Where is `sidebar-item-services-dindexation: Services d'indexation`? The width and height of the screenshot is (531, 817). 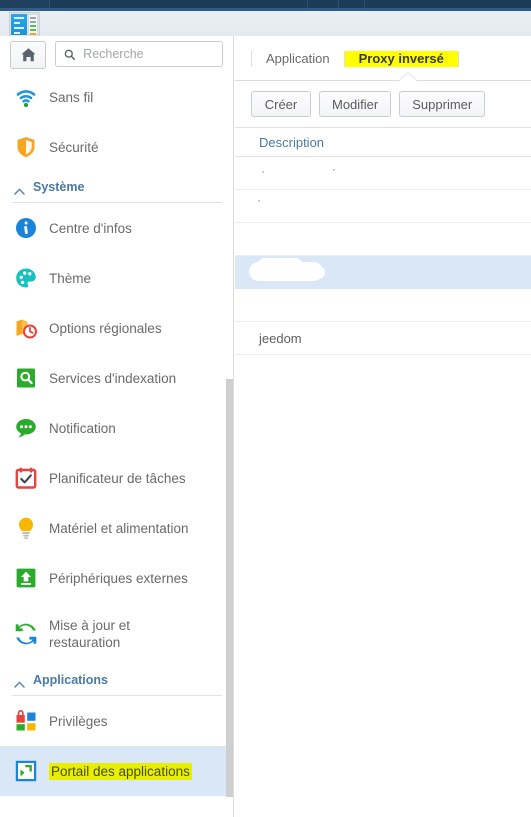
sidebar-item-services-dindexation: Services d'indexation is located at coordinates (116, 378).